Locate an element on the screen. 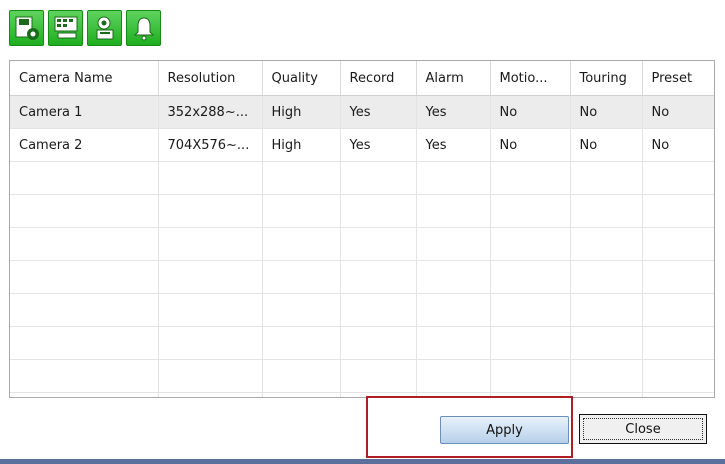  column-header-record: Record is located at coordinates (378, 78).